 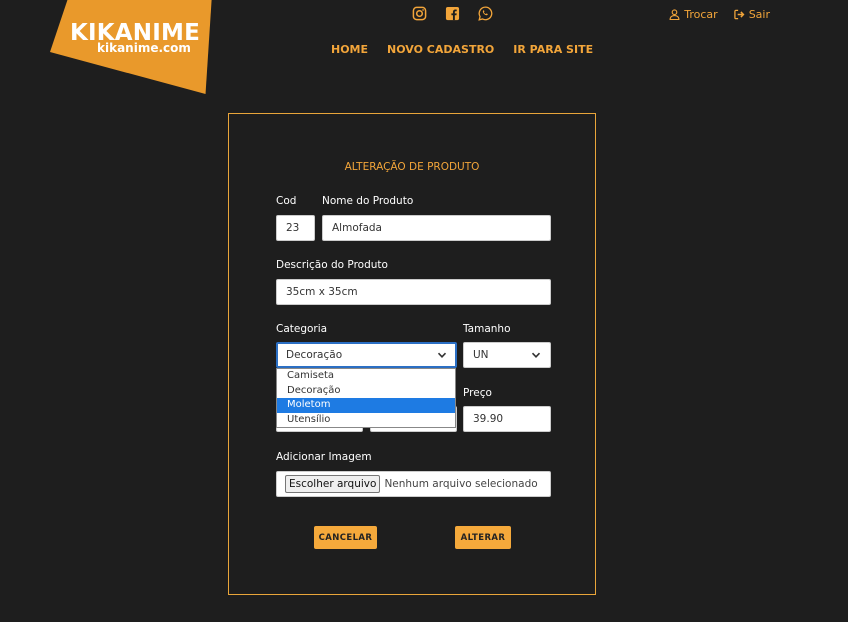 What do you see at coordinates (345, 537) in the screenshot?
I see `cancel-button: CANCELAR` at bounding box center [345, 537].